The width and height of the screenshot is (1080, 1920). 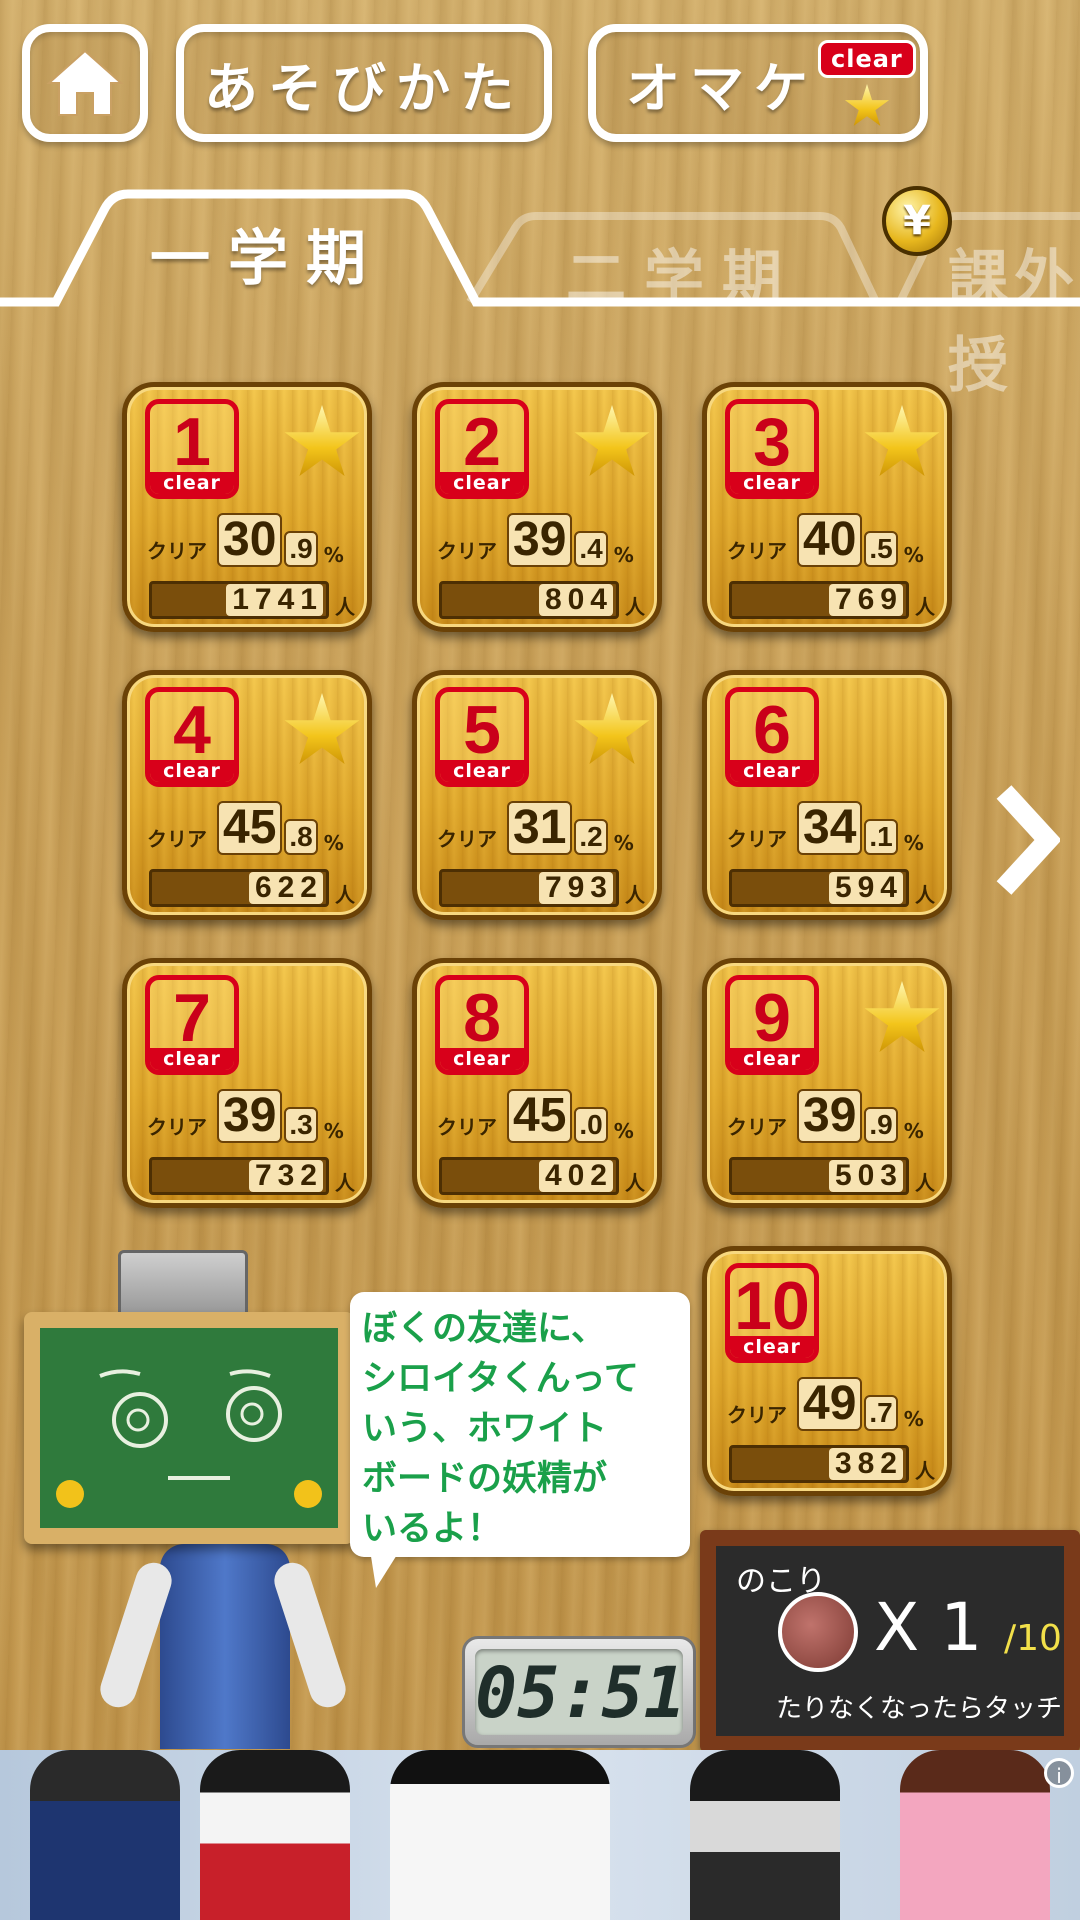 I want to click on stage-number-badge: 1 clear, so click(x=192, y=449).